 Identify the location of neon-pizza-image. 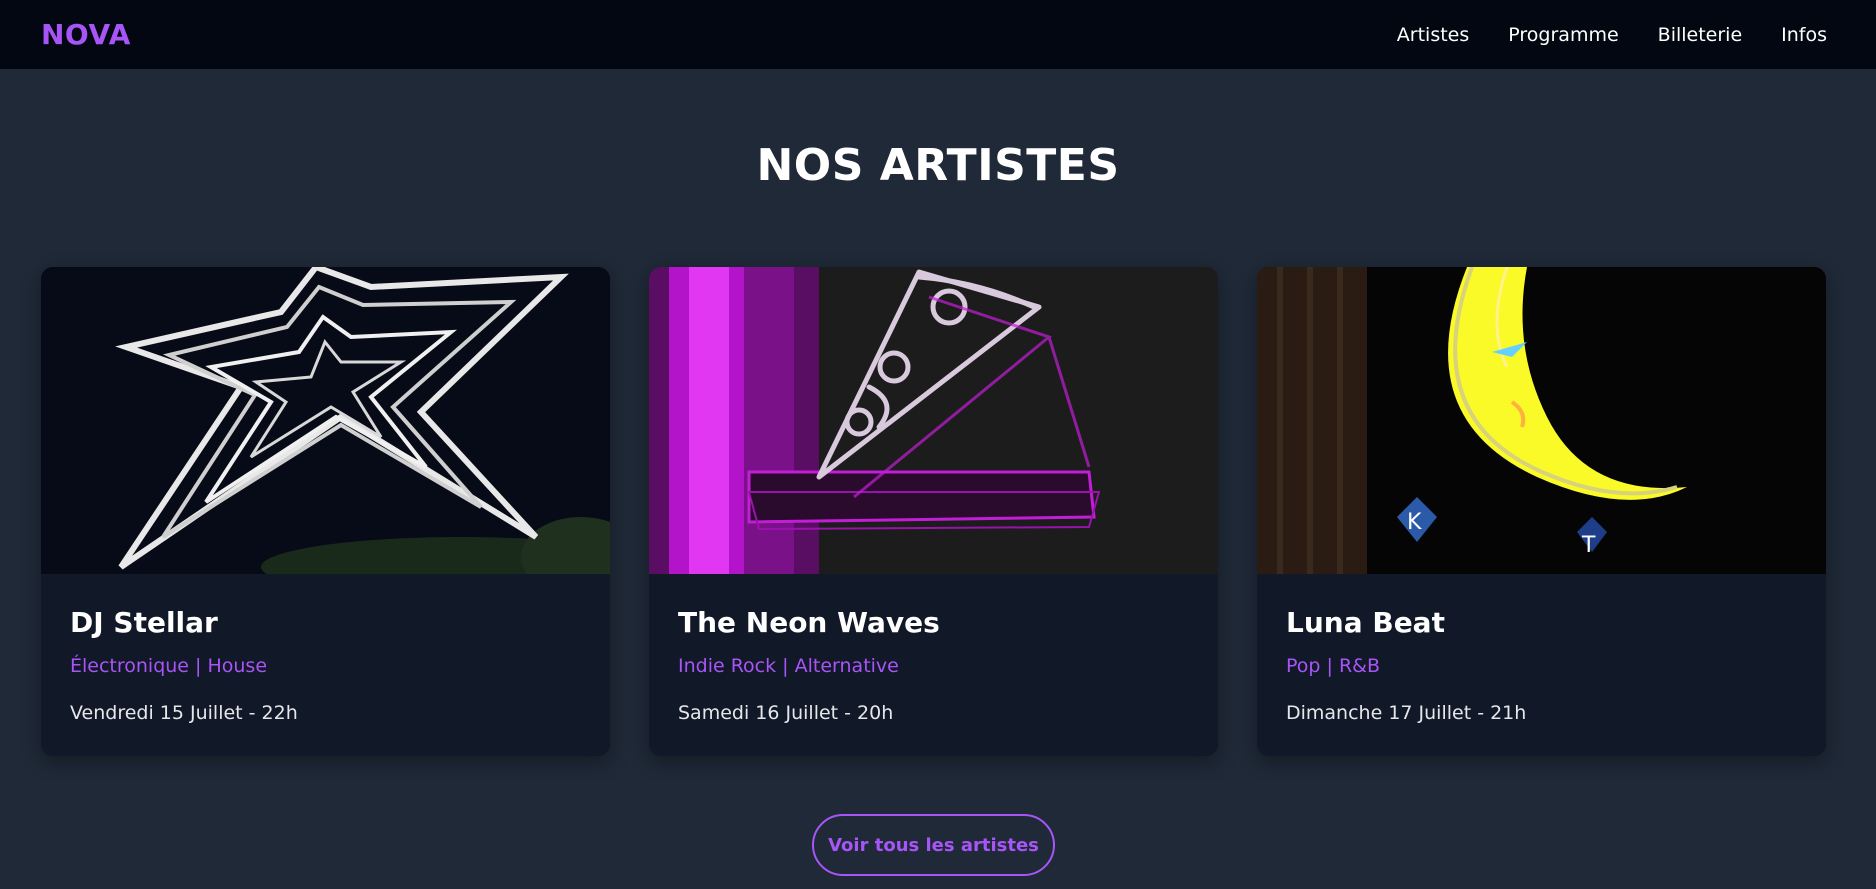
(933, 420).